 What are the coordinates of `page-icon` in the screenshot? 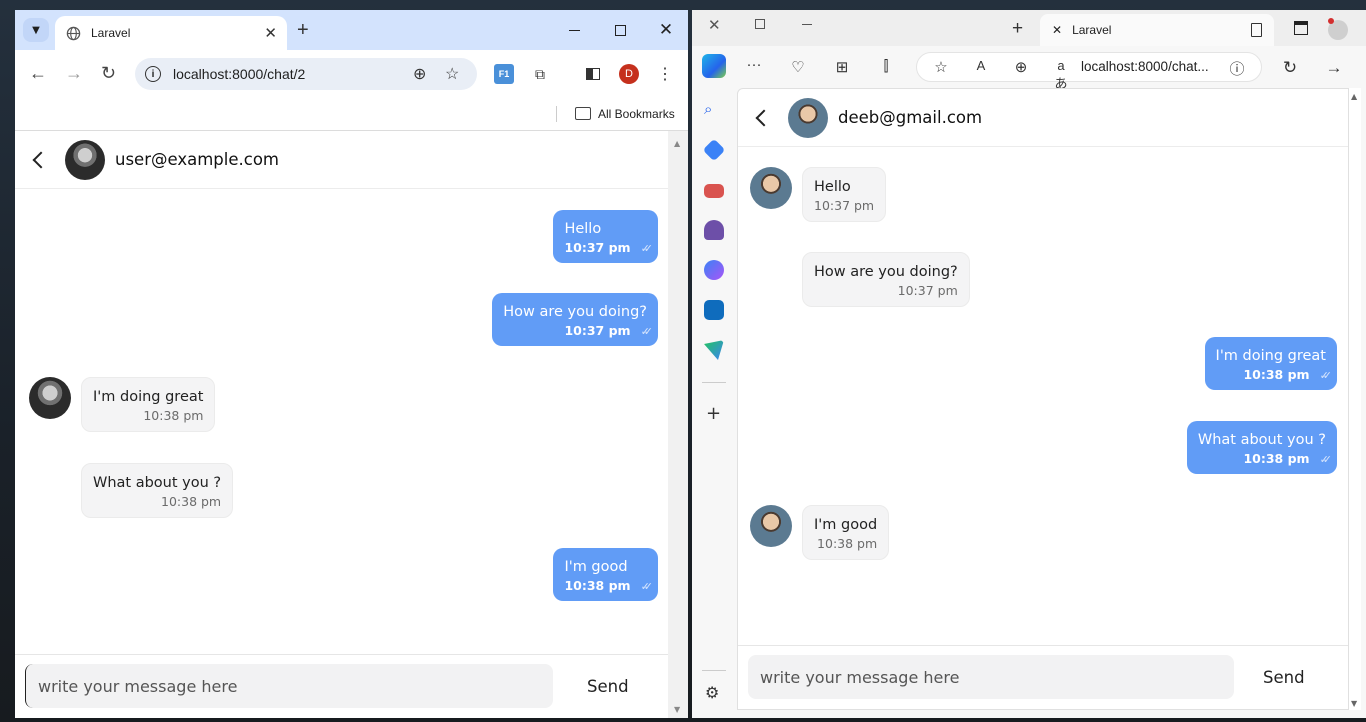 It's located at (1256, 30).